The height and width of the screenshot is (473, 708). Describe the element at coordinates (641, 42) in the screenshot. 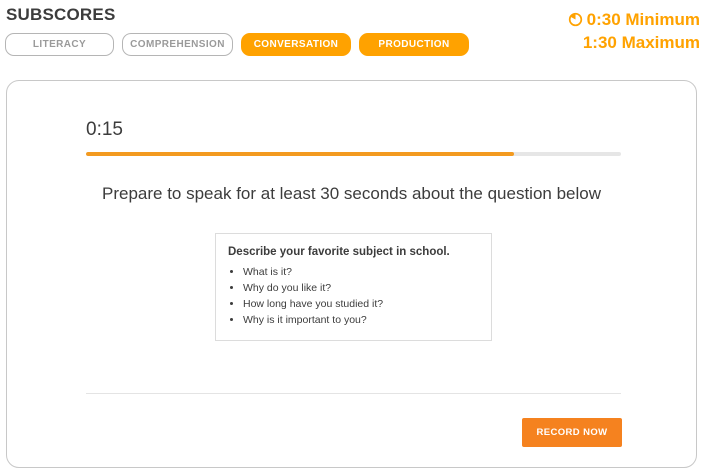

I see `maximum-time: 1:30 Maximum` at that location.